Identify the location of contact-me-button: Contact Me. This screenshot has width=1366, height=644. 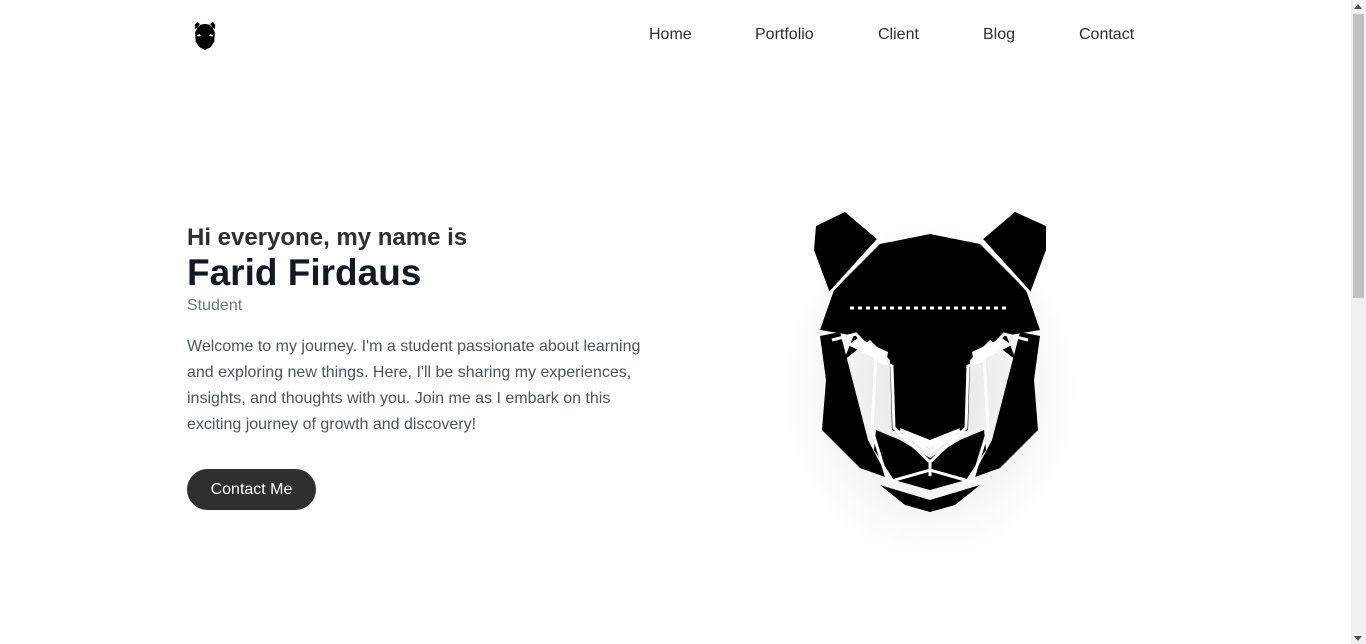
(251, 489).